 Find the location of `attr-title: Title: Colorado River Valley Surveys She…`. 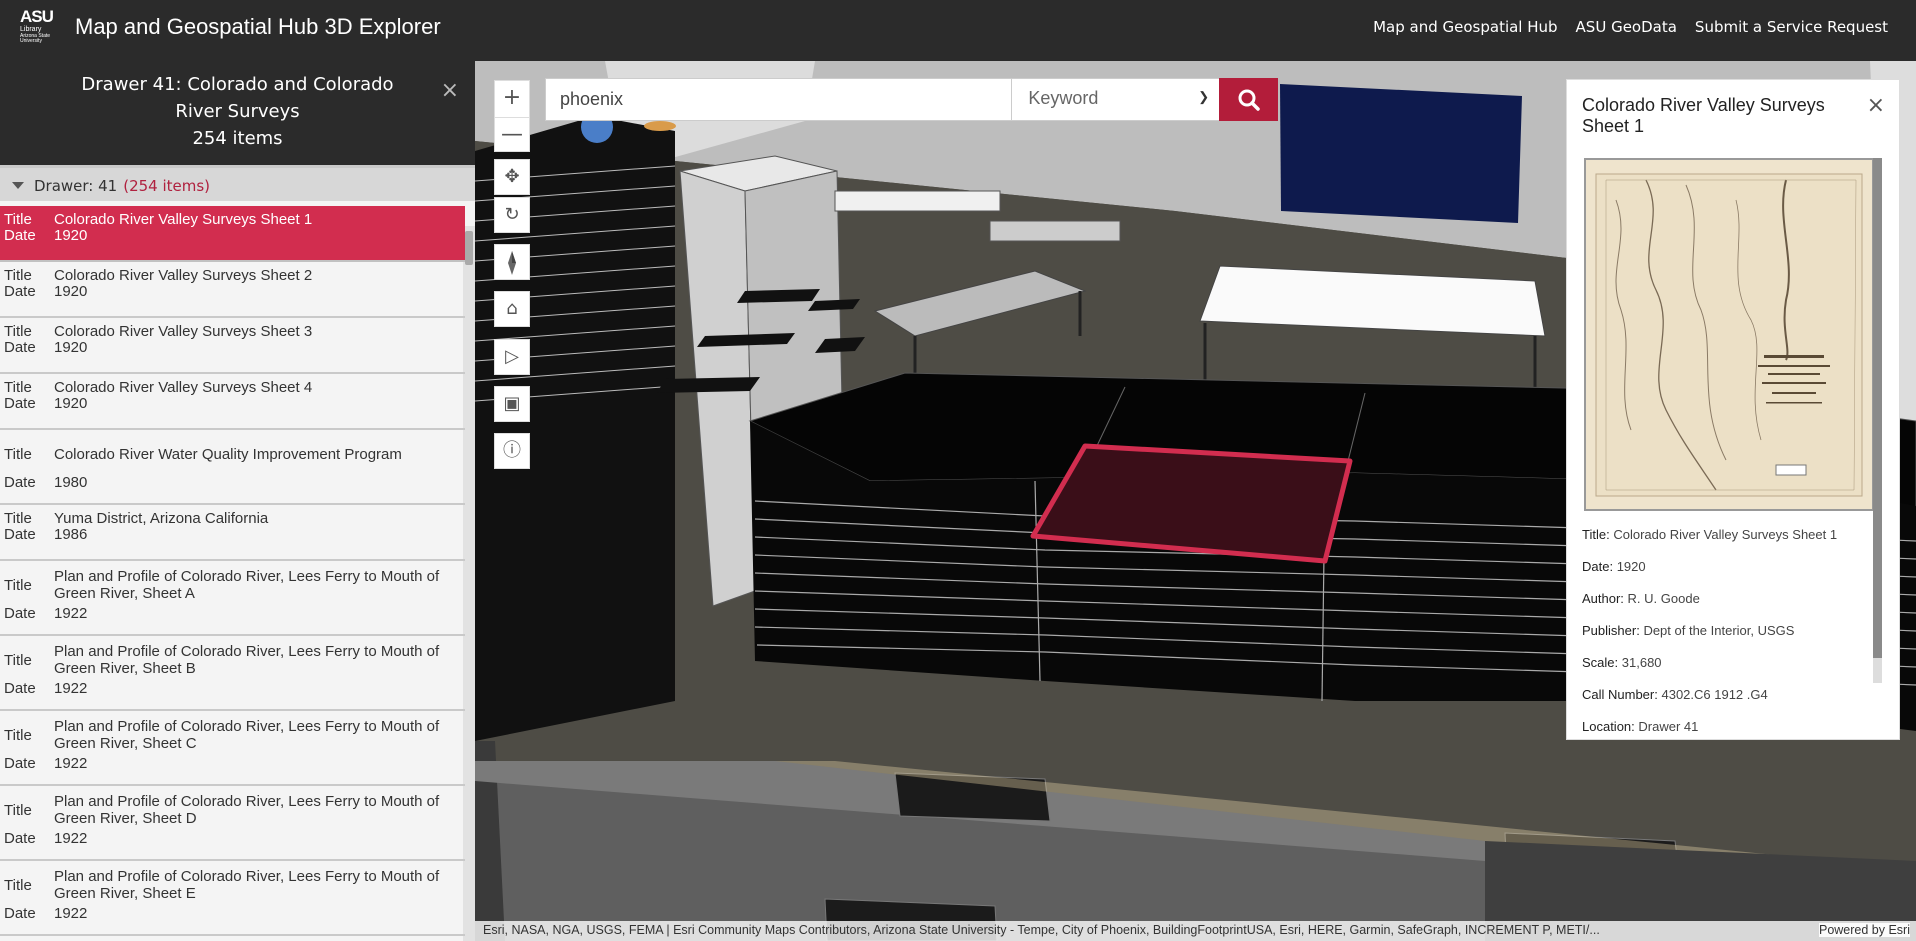

attr-title: Title: Colorado River Valley Surveys She… is located at coordinates (1732, 543).